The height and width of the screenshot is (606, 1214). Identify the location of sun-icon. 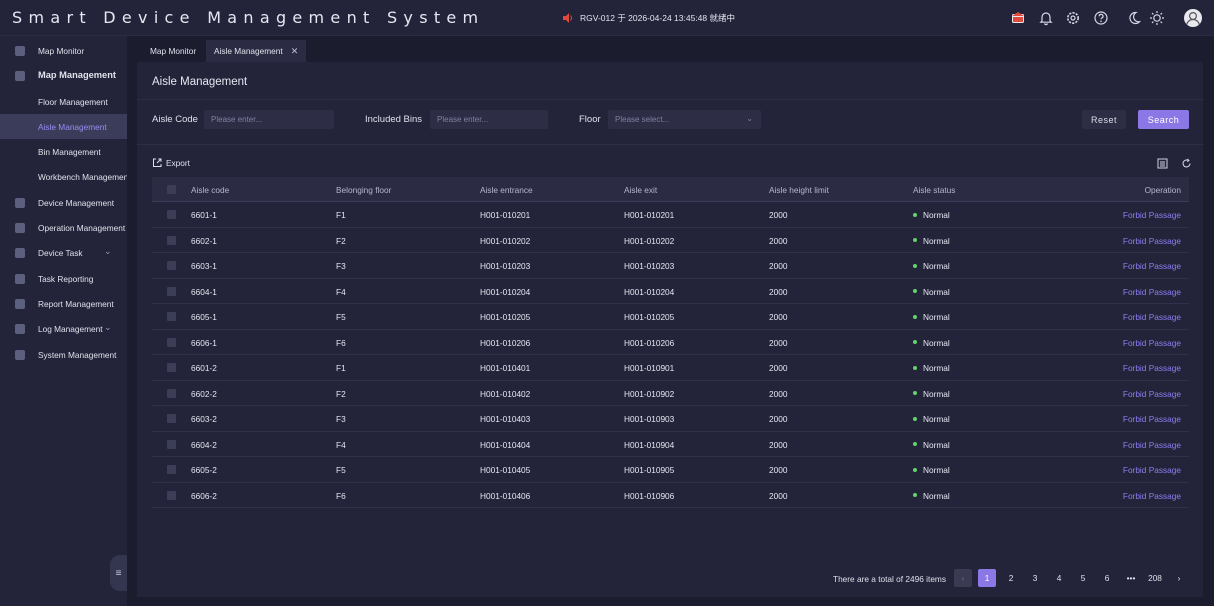
(1157, 18).